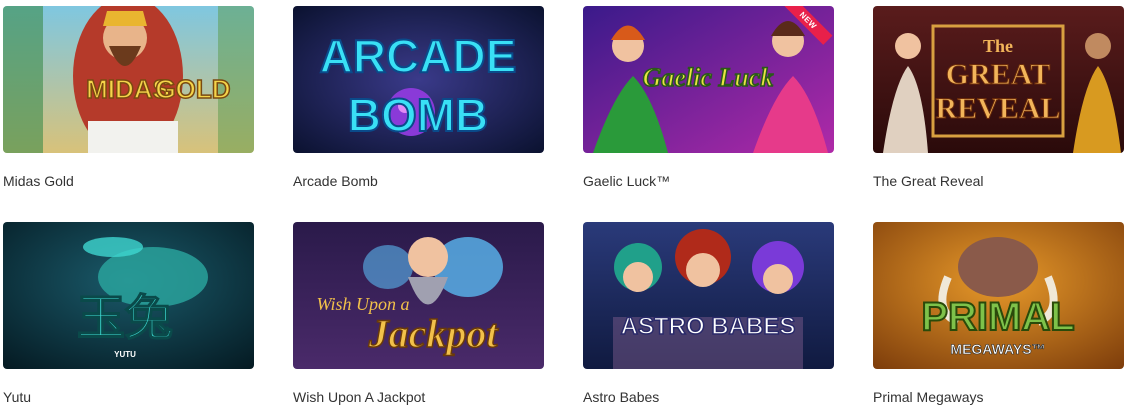 The width and height of the screenshot is (1130, 410). I want to click on art-title-line2: YUTU, so click(125, 354).